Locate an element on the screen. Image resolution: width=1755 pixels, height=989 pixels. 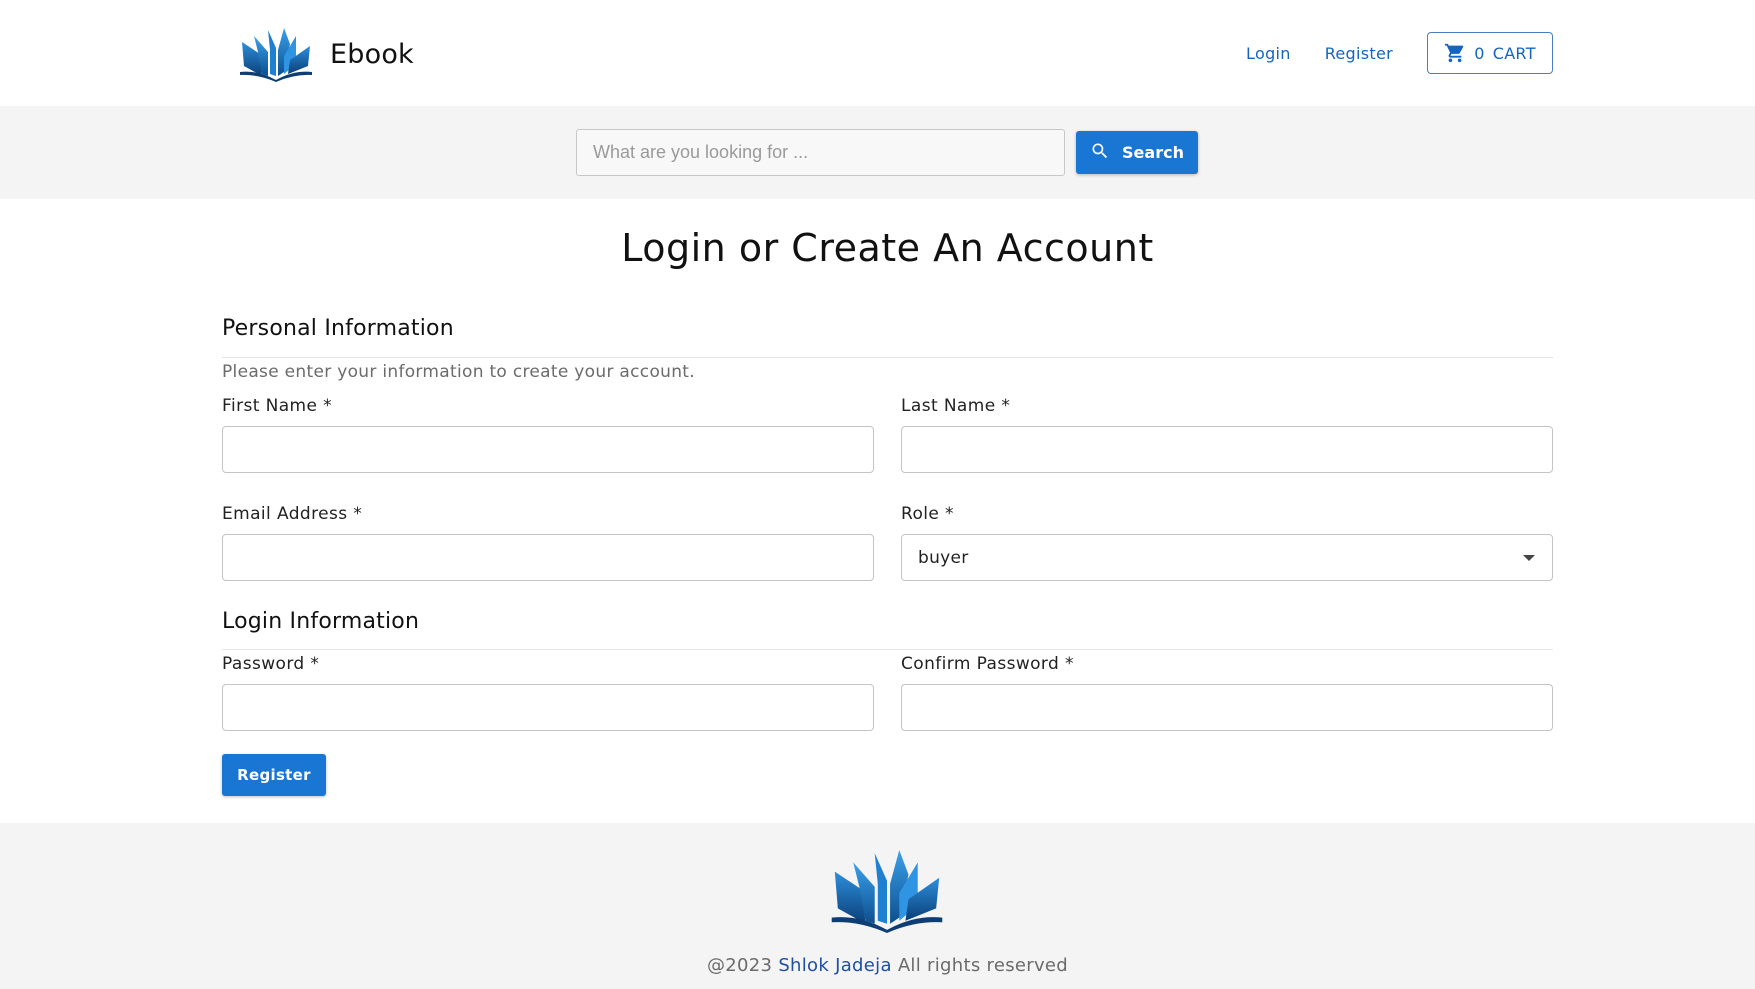
brand-name: Ebook is located at coordinates (372, 54).